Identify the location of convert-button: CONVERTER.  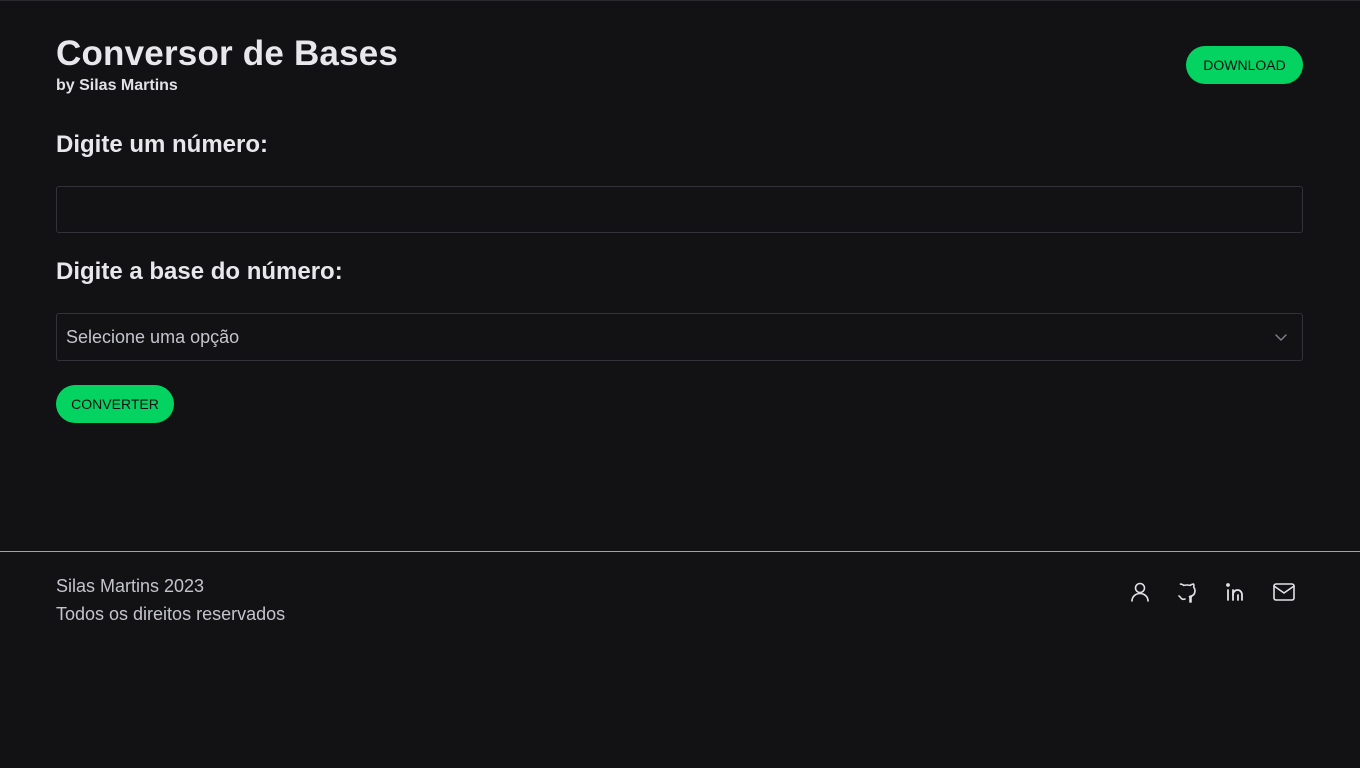
(115, 404).